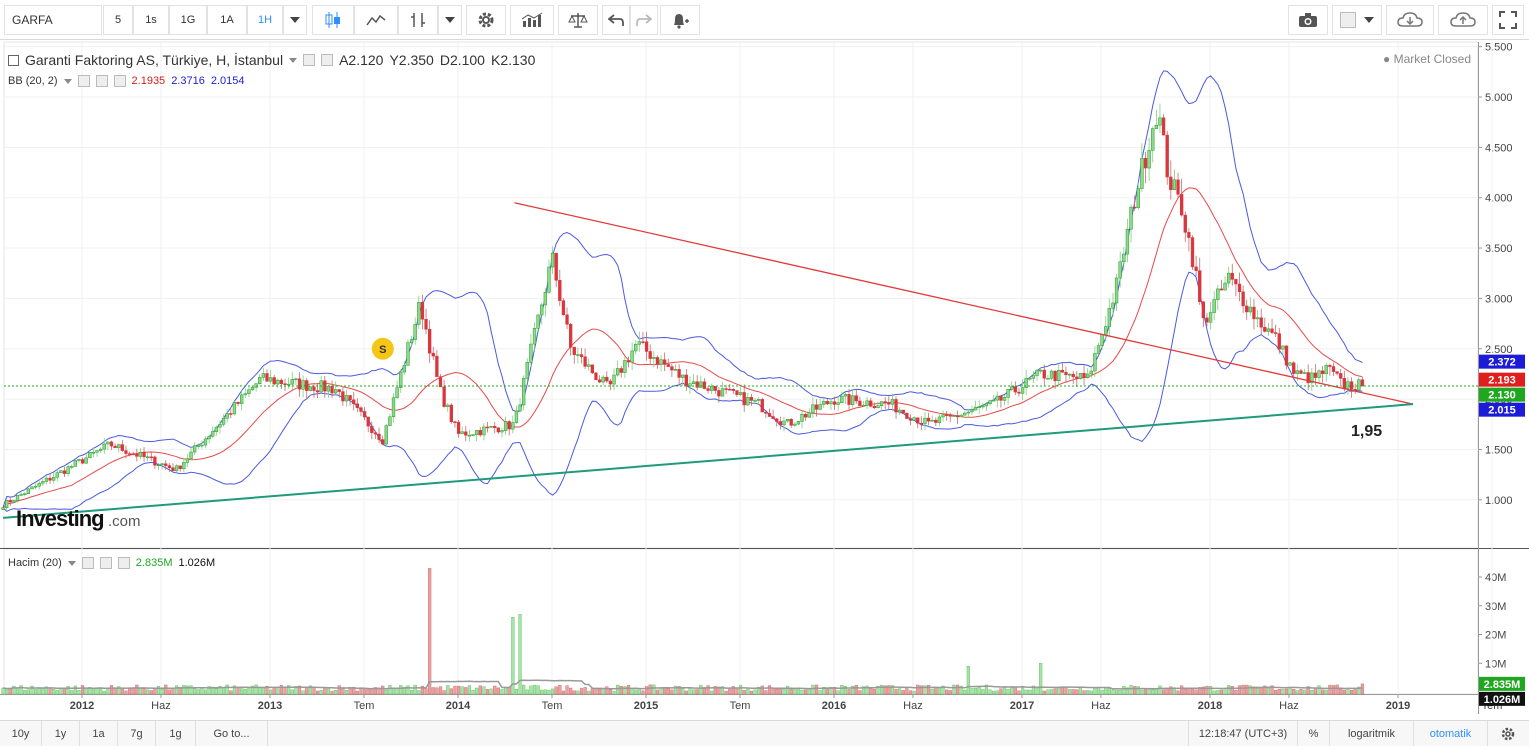  I want to click on interval-5: 5, so click(118, 20).